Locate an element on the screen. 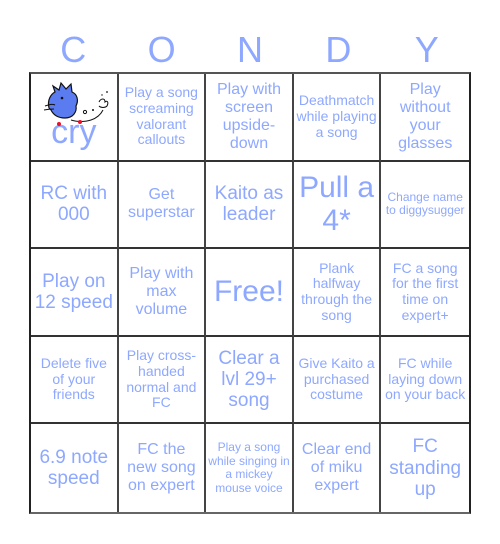 This screenshot has height=544, width=500. free-space-cell: Free! is located at coordinates (250, 293).